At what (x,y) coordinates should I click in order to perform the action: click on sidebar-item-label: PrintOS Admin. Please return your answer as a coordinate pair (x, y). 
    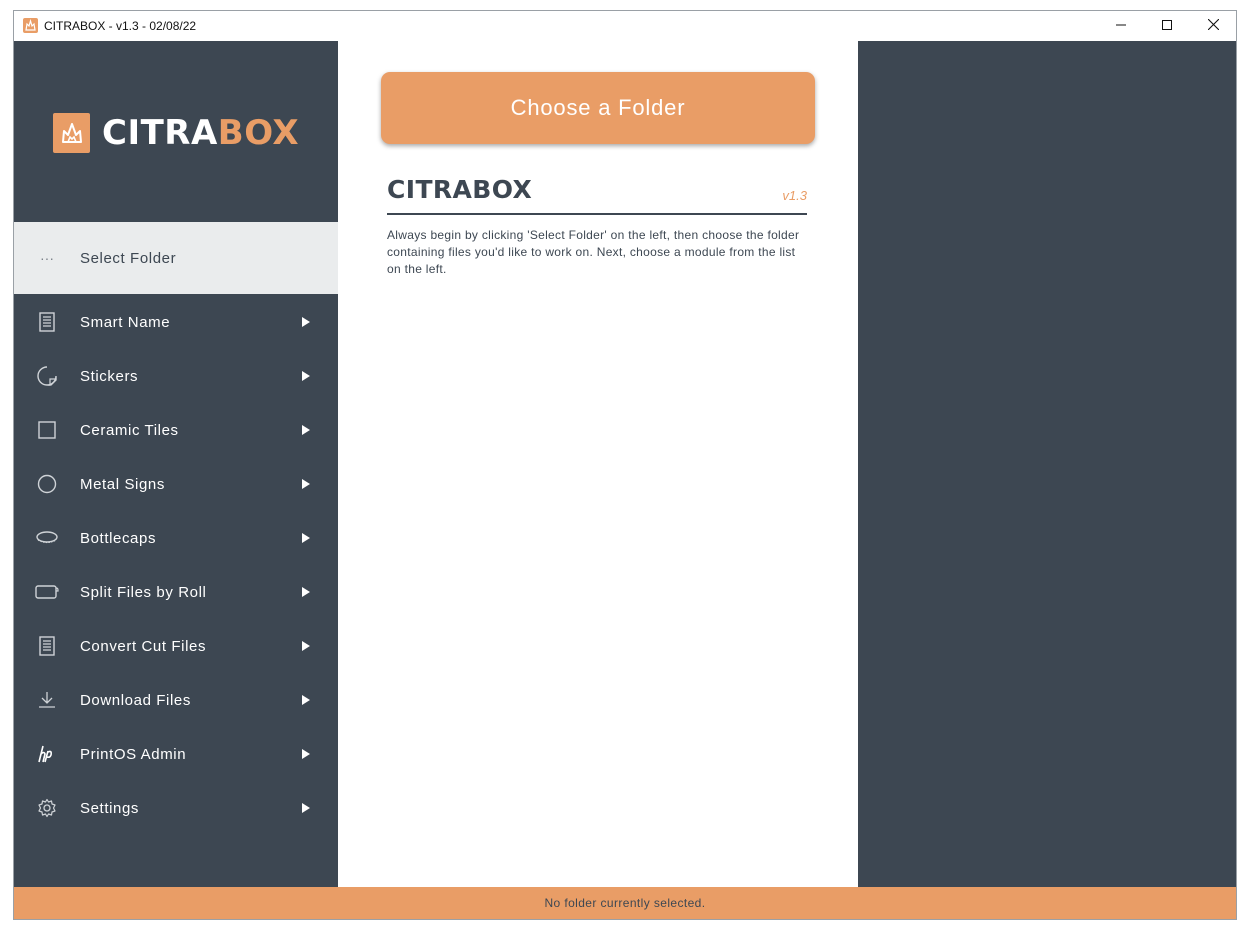
    Looking at the image, I should click on (133, 754).